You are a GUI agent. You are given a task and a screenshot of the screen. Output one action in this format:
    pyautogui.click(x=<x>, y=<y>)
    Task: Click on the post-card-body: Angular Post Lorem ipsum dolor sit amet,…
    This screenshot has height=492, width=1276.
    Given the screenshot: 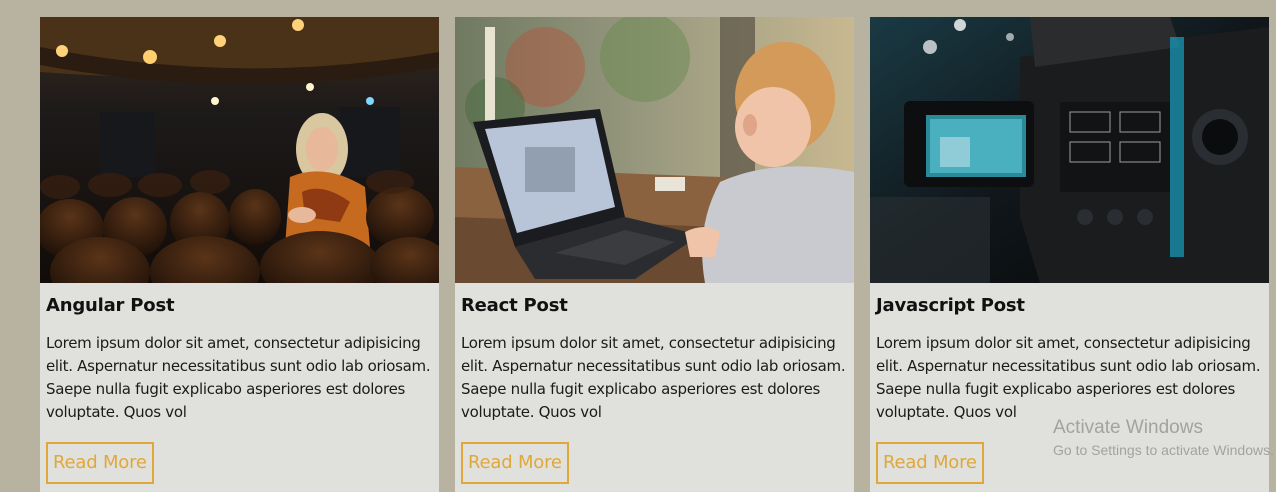 What is the action you would take?
    pyautogui.click(x=239, y=383)
    